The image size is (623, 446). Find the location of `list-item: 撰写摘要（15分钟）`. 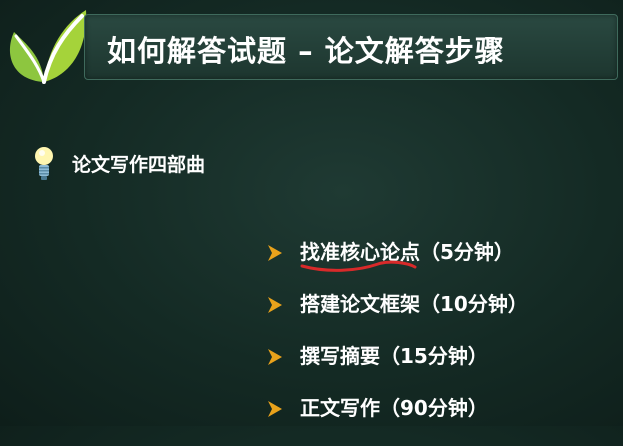

list-item: 撰写摘要（15分钟） is located at coordinates (397, 368).